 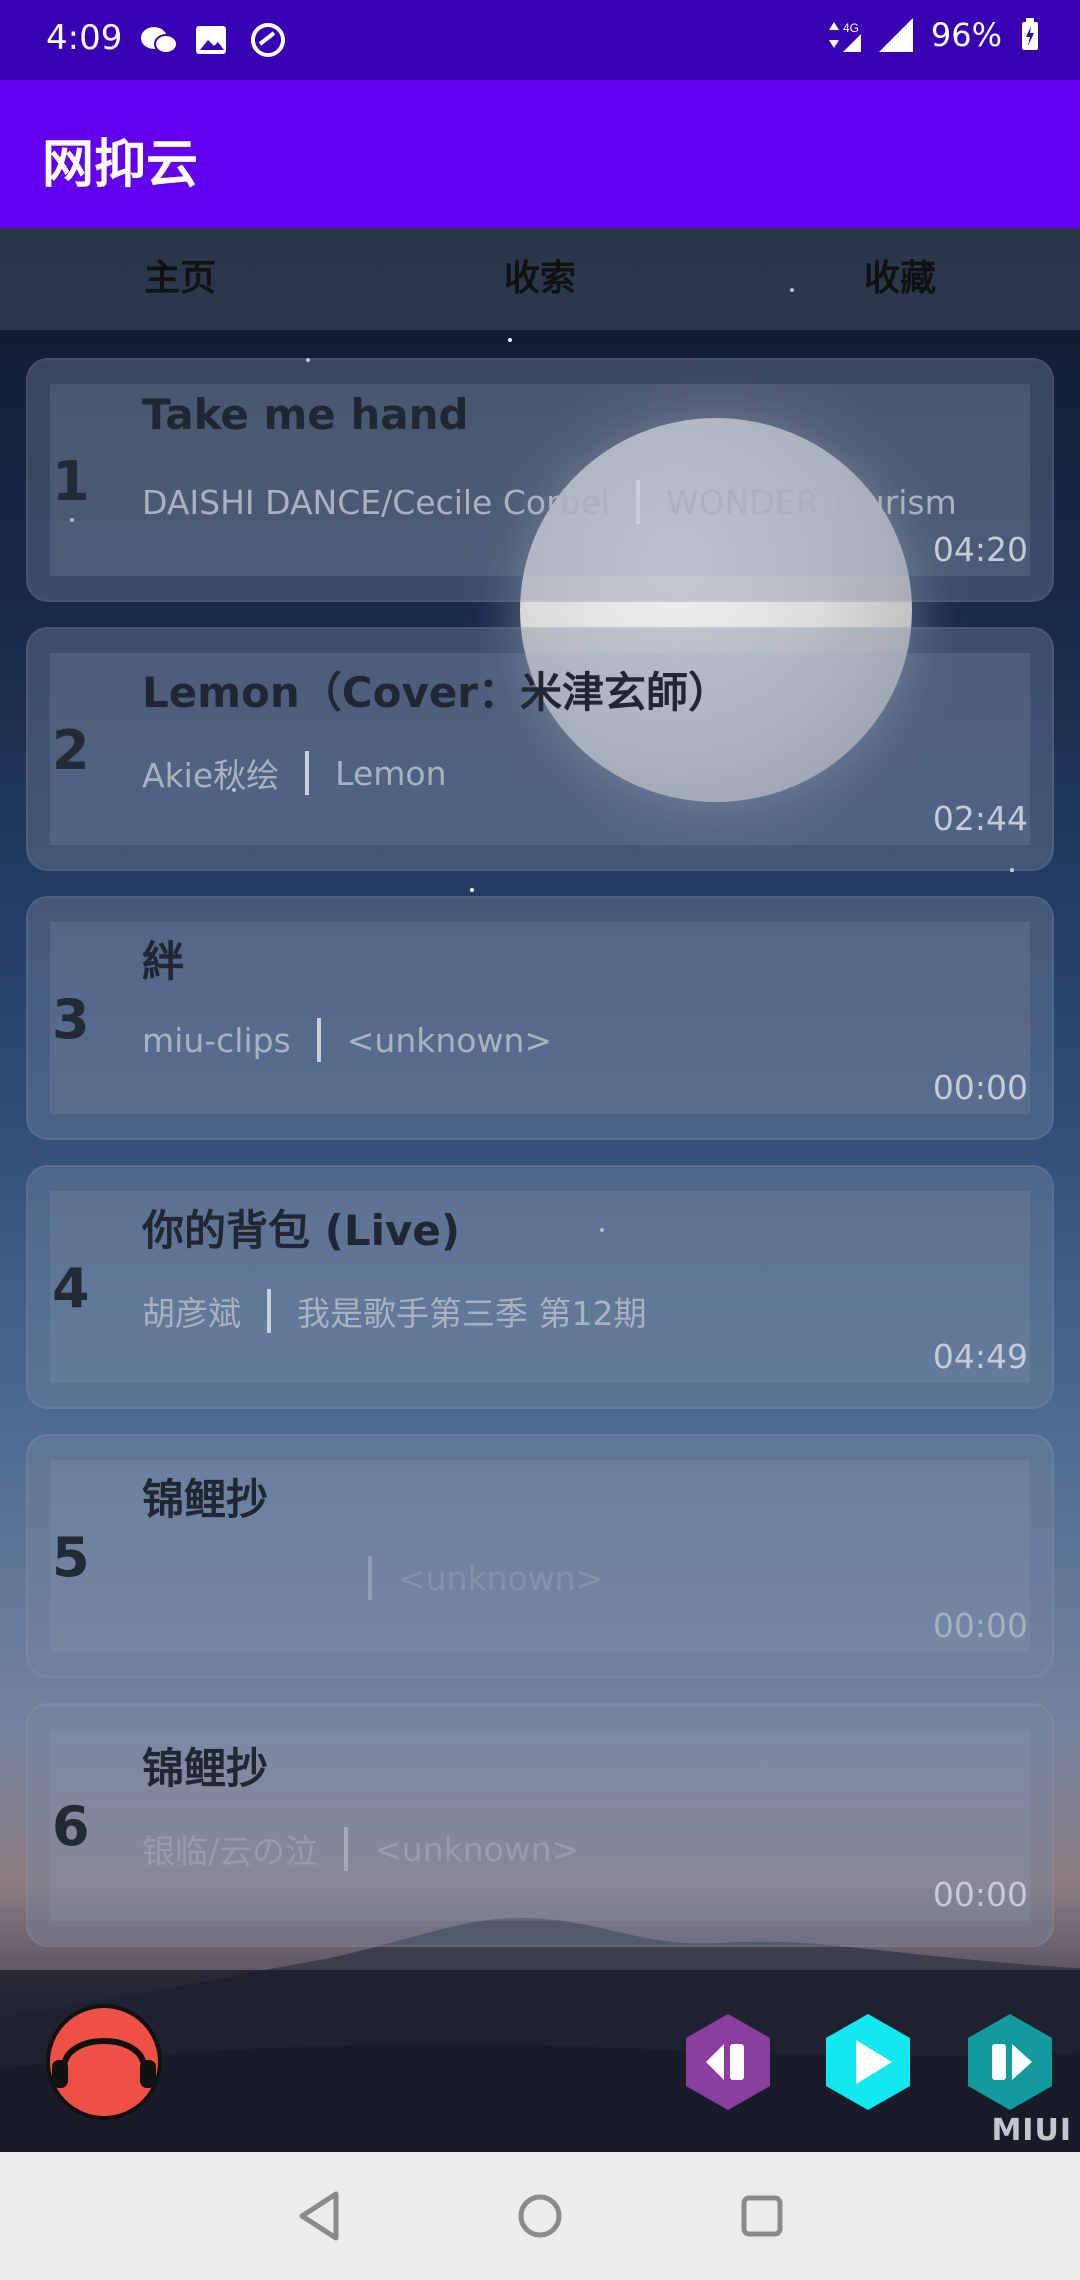 I want to click on recents-icon, so click(x=762, y=2216).